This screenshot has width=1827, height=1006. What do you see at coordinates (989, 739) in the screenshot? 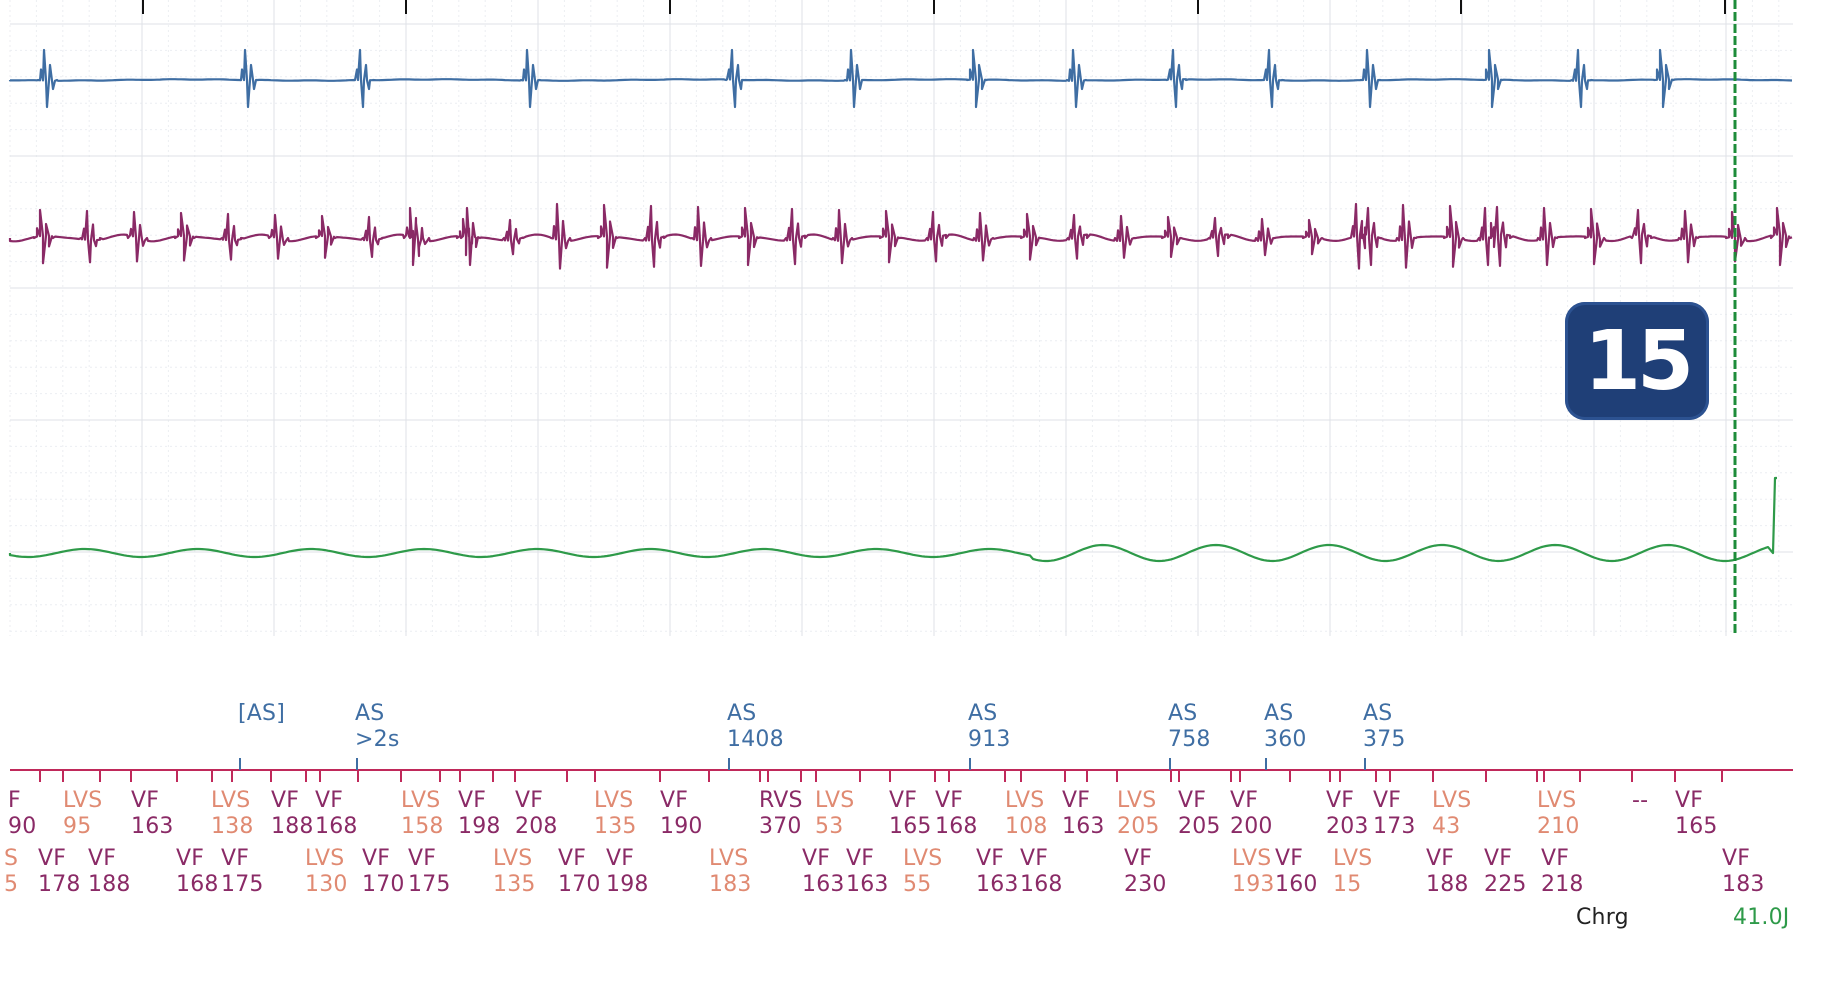
I see `marker-value: 913` at bounding box center [989, 739].